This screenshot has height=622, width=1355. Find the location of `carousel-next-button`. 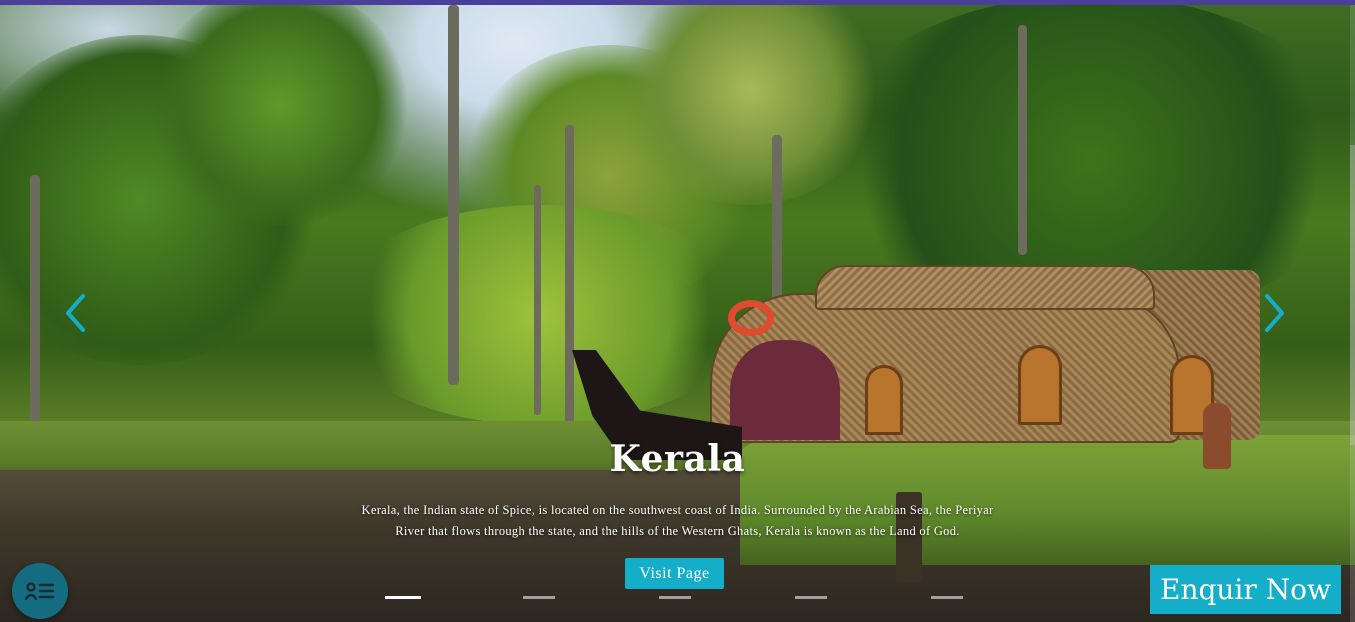

carousel-next-button is located at coordinates (1275, 313).